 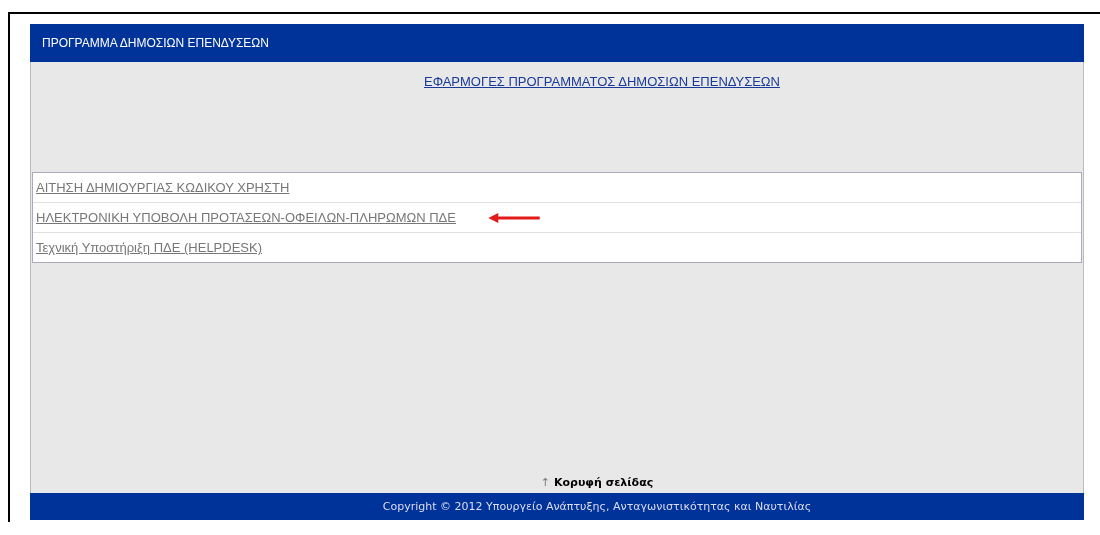 I want to click on application-link: Τεχνική Υποστήριξη ΠΔΕ (HELPDESK), so click(x=149, y=247).